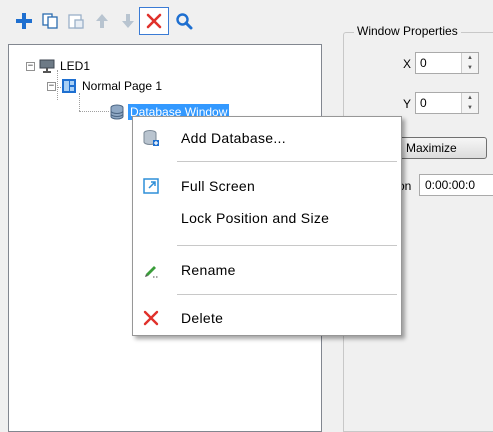 The width and height of the screenshot is (493, 432). Describe the element at coordinates (407, 31) in the screenshot. I see `window-properties-title: Window Properties` at that location.